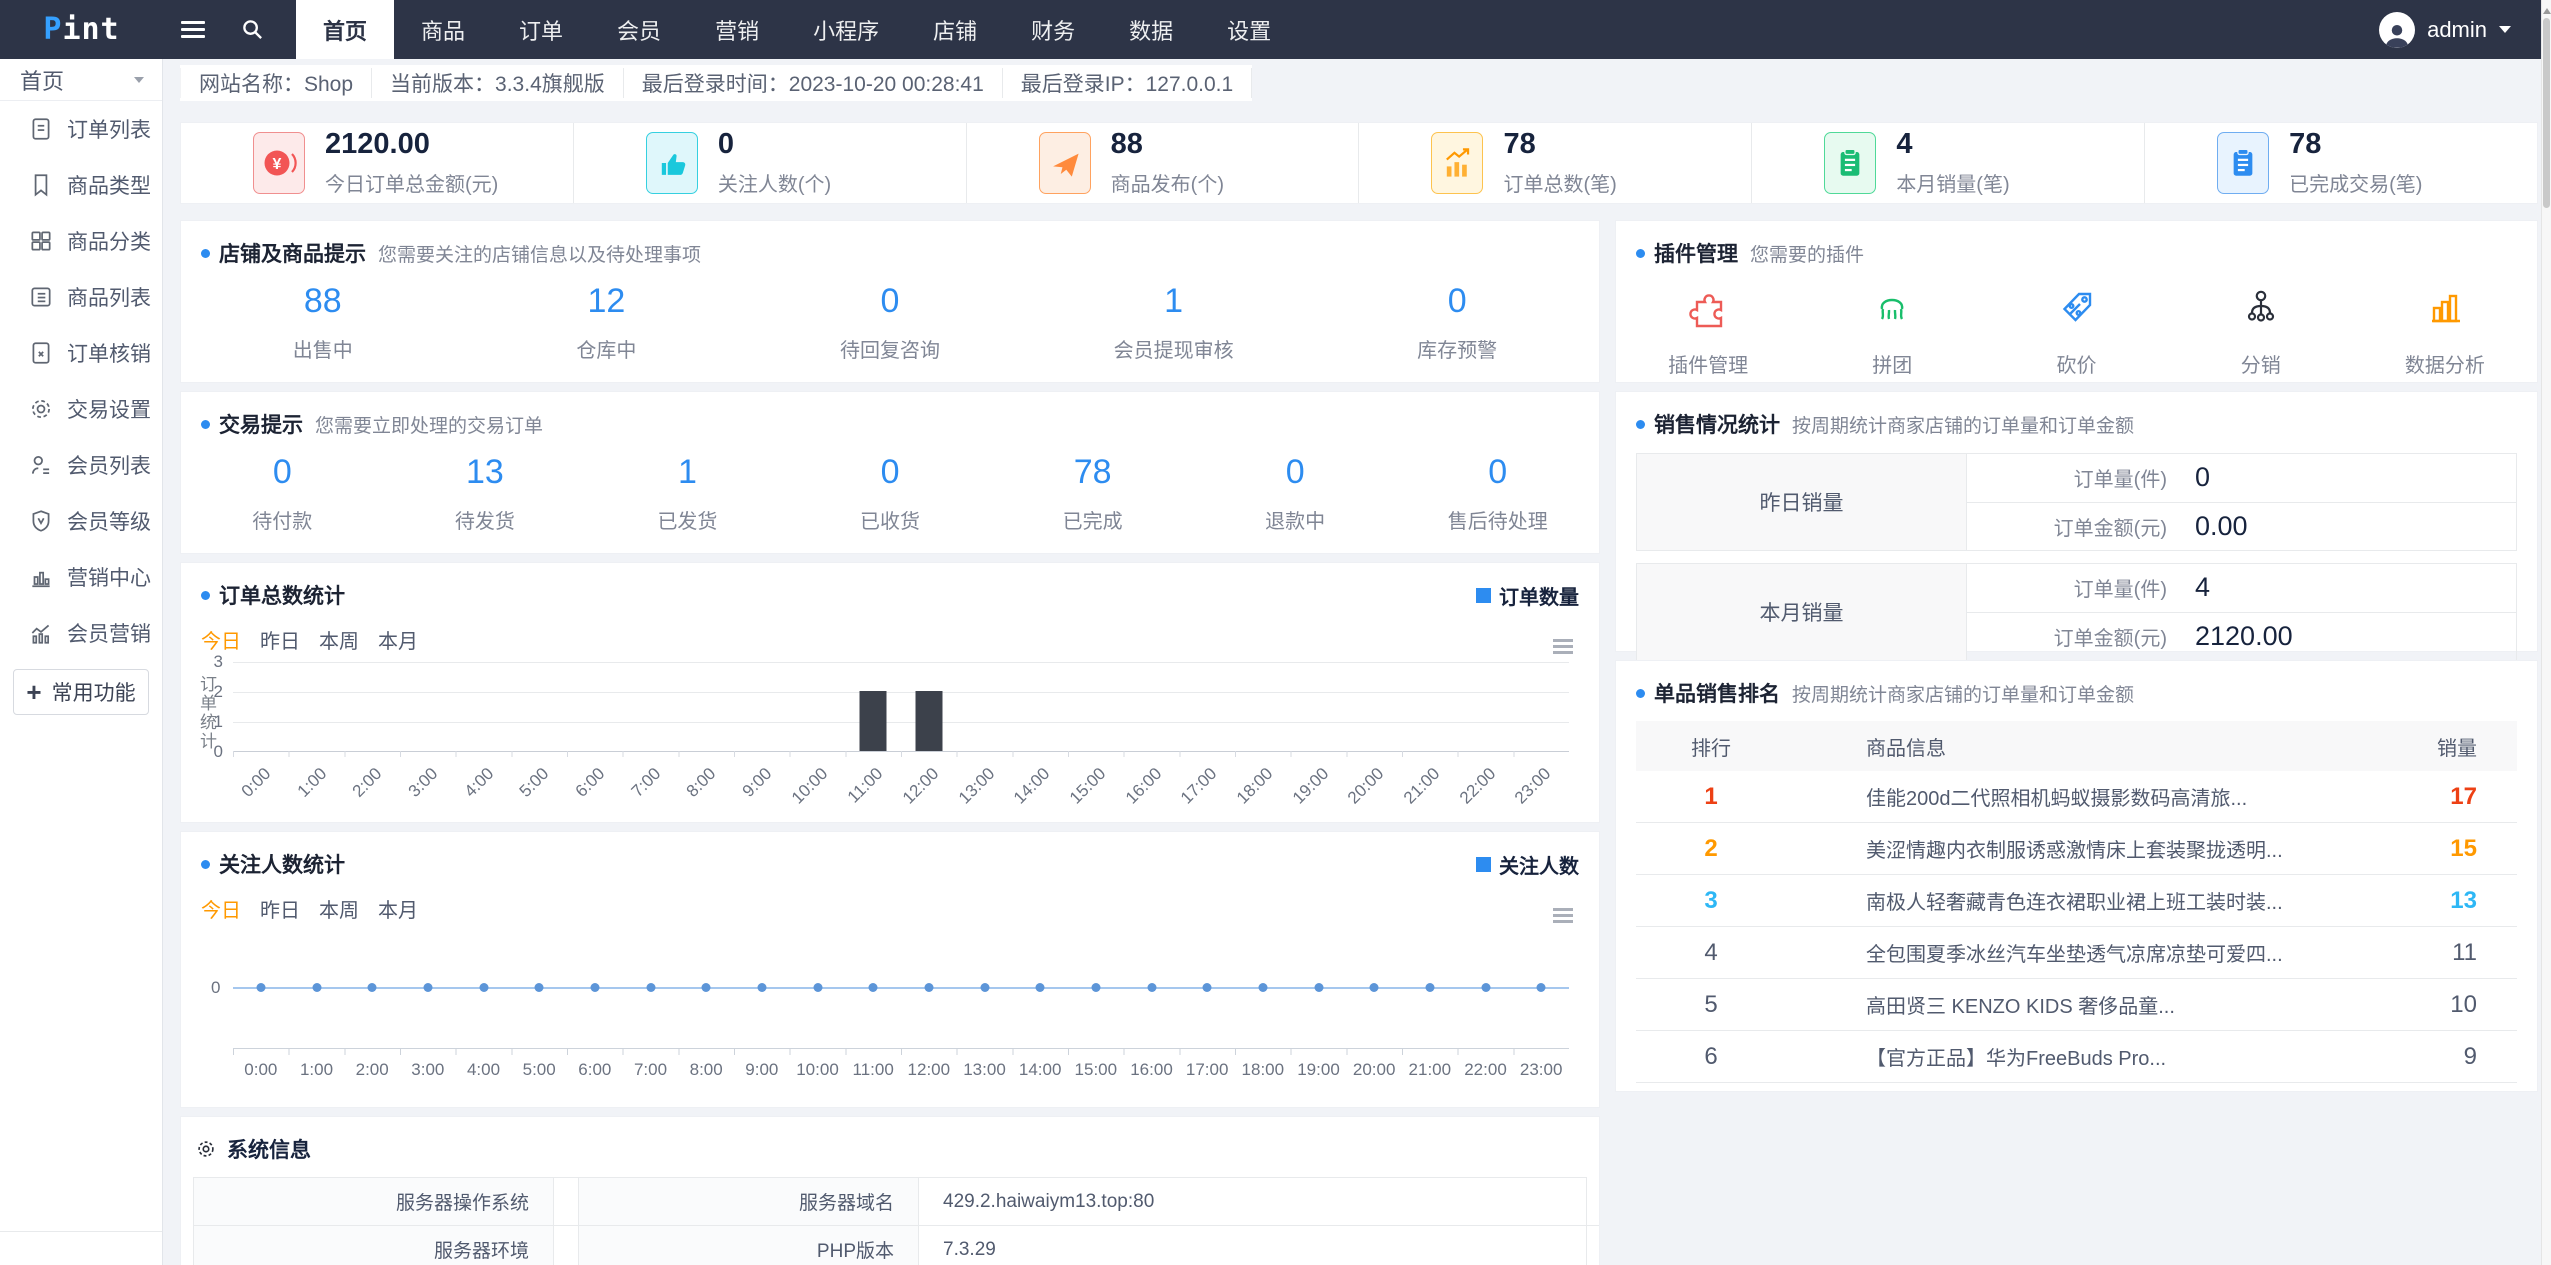 The height and width of the screenshot is (1265, 2551). Describe the element at coordinates (1174, 322) in the screenshot. I see `stat-withdraw-review: 1 会员提现审核` at that location.